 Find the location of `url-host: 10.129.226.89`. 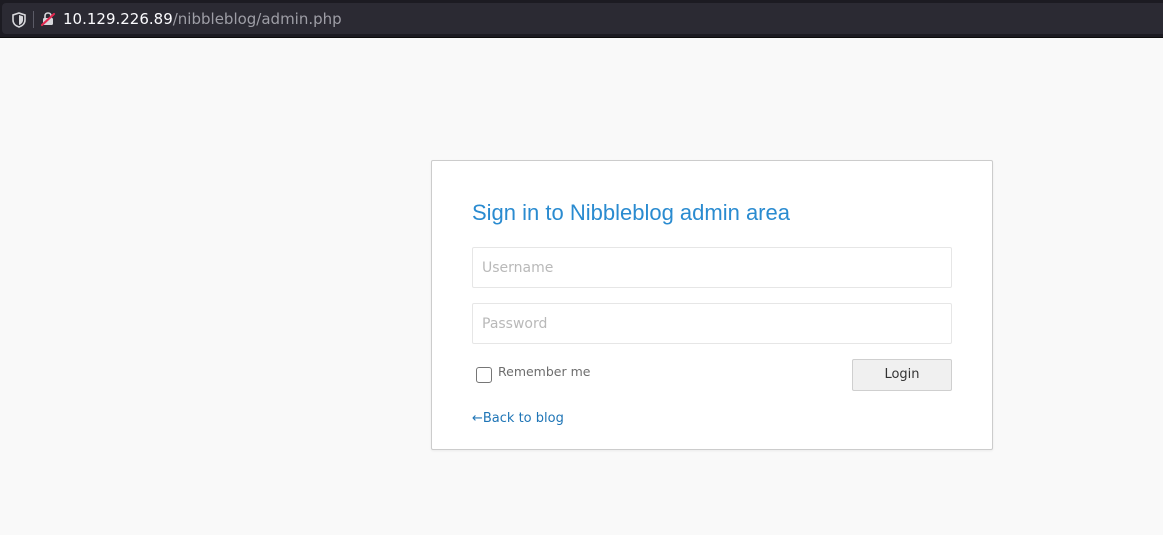

url-host: 10.129.226.89 is located at coordinates (118, 19).